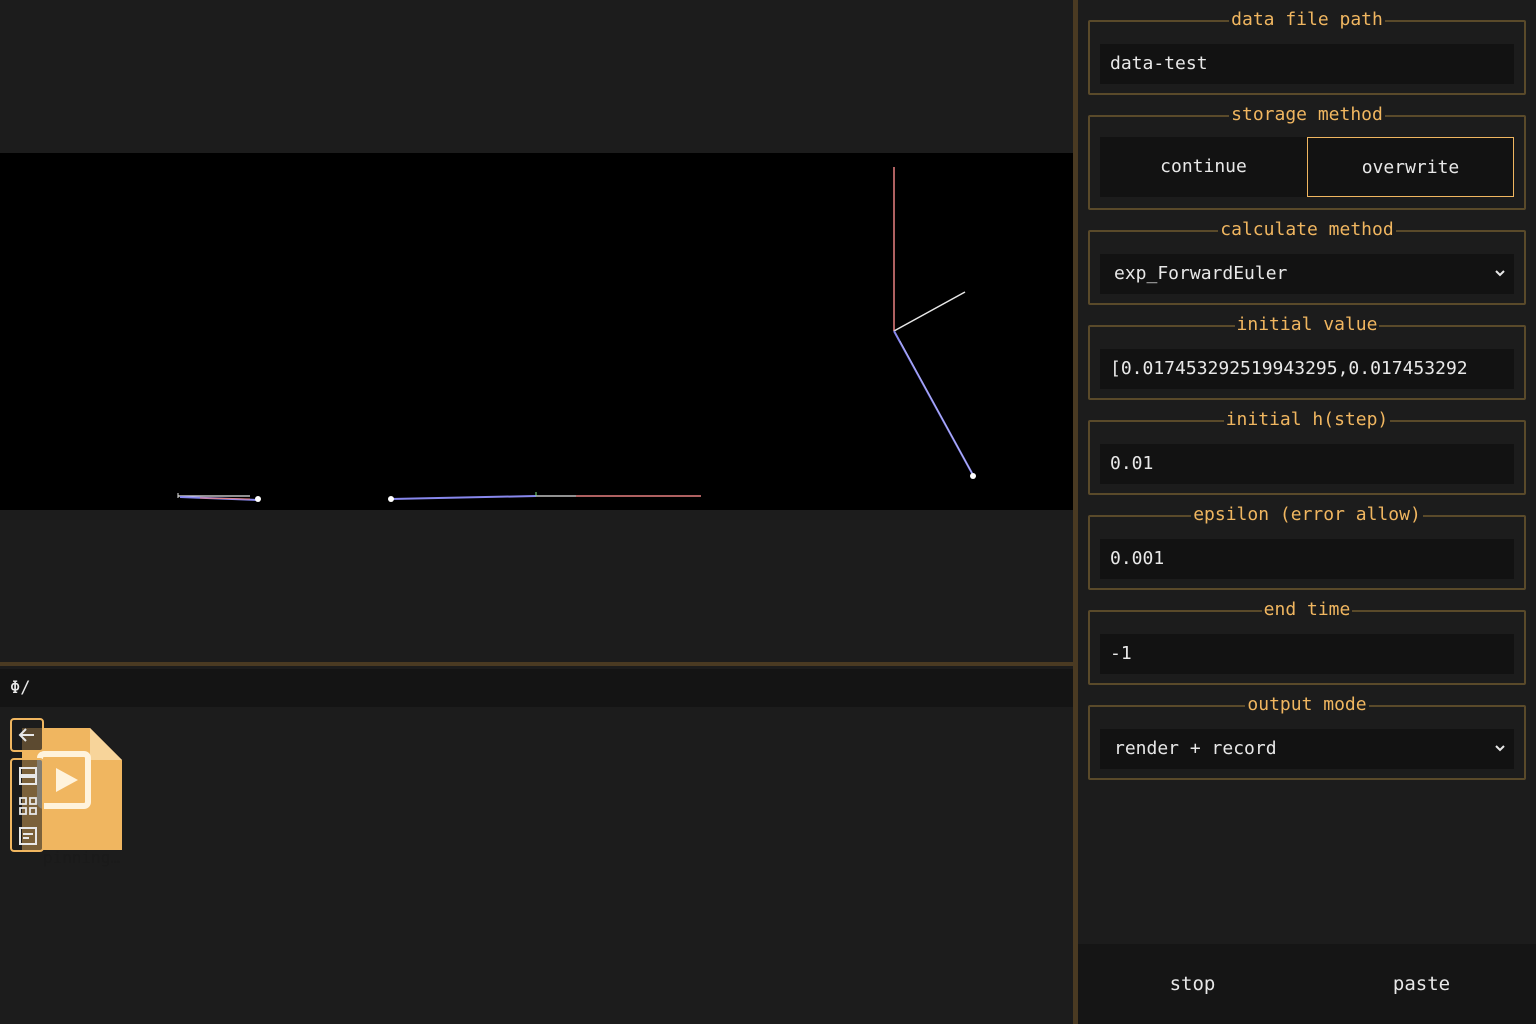 The height and width of the screenshot is (1024, 1536). I want to click on path-bar: Φ/, so click(536, 688).